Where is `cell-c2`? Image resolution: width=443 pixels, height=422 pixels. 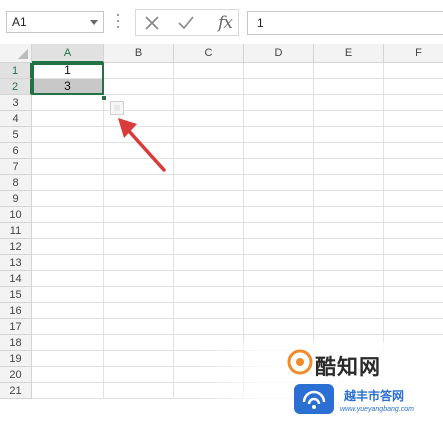
cell-c2 is located at coordinates (209, 87).